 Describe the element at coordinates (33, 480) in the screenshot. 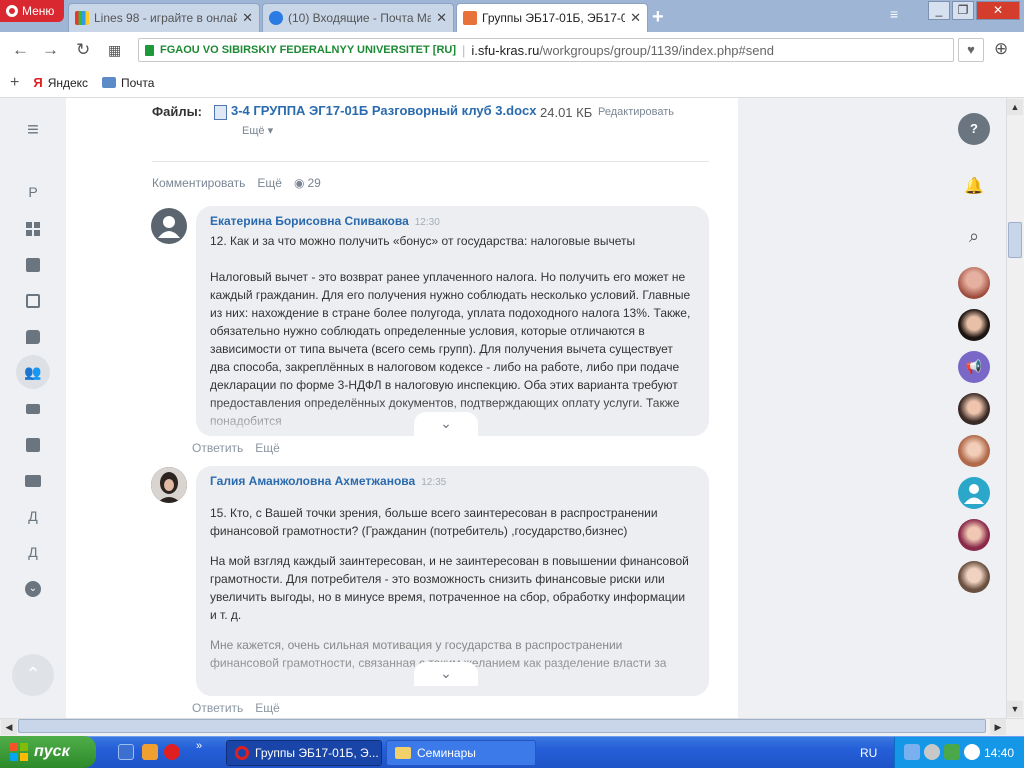

I see `contacts-icon` at that location.